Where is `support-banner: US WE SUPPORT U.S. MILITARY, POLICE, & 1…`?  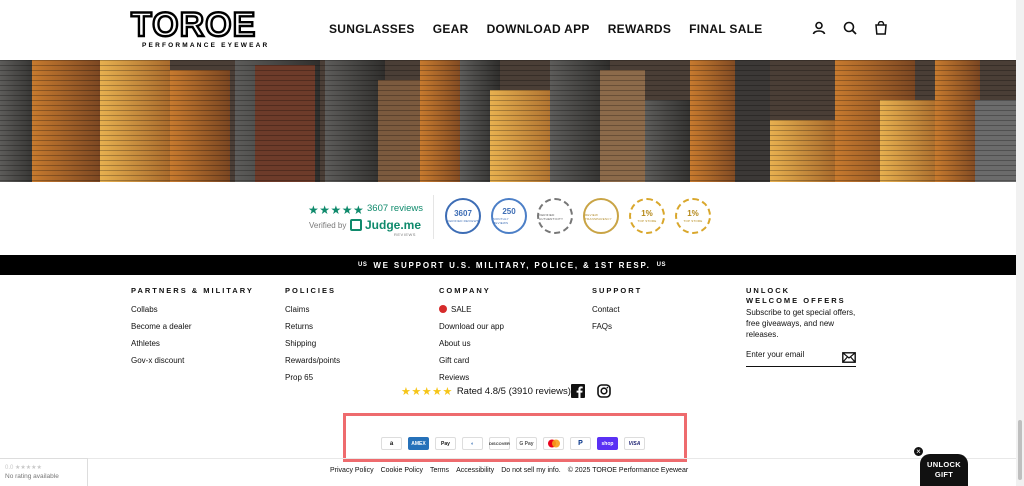
support-banner: US WE SUPPORT U.S. MILITARY, POLICE, & 1… is located at coordinates (512, 265).